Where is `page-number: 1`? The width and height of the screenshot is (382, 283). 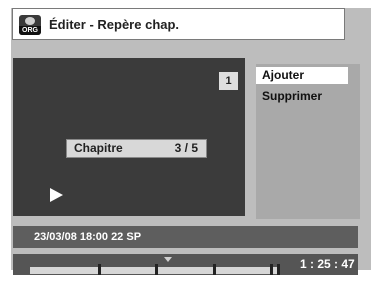
page-number: 1 is located at coordinates (228, 81).